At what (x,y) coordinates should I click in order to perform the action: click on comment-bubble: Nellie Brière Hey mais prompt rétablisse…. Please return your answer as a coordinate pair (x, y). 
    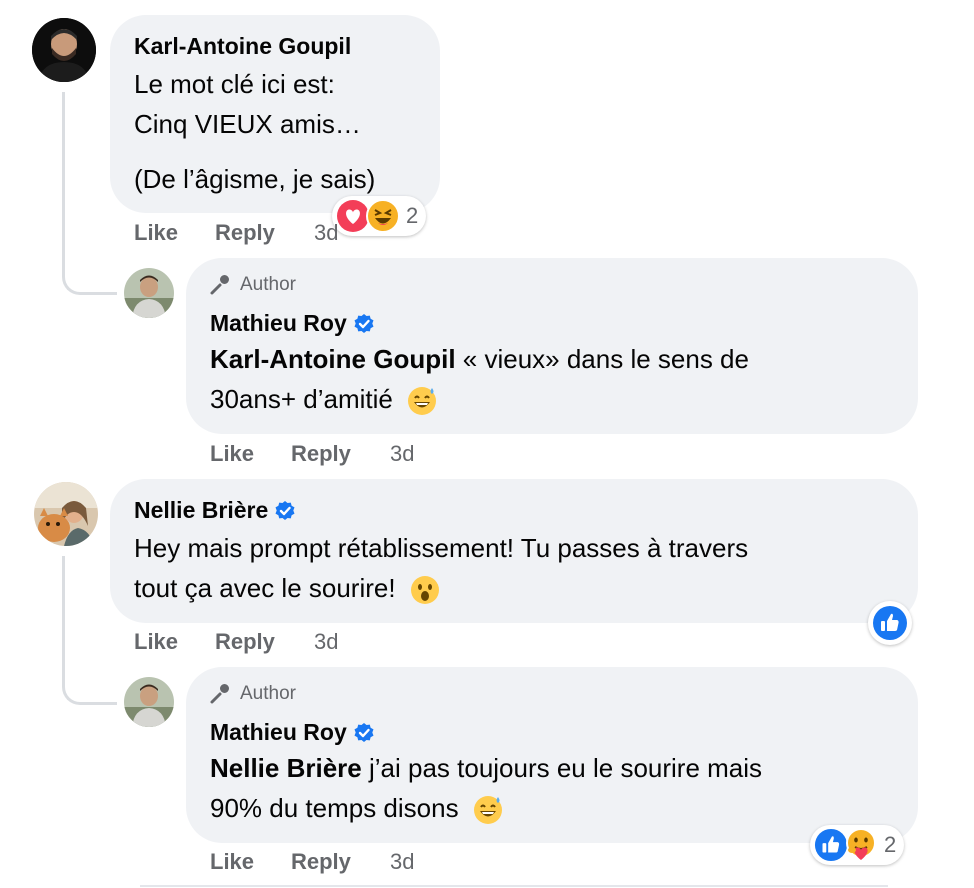
    Looking at the image, I should click on (514, 551).